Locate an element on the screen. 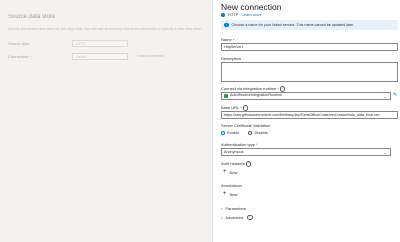 The image size is (400, 242). integration-runtime-icon is located at coordinates (226, 95).